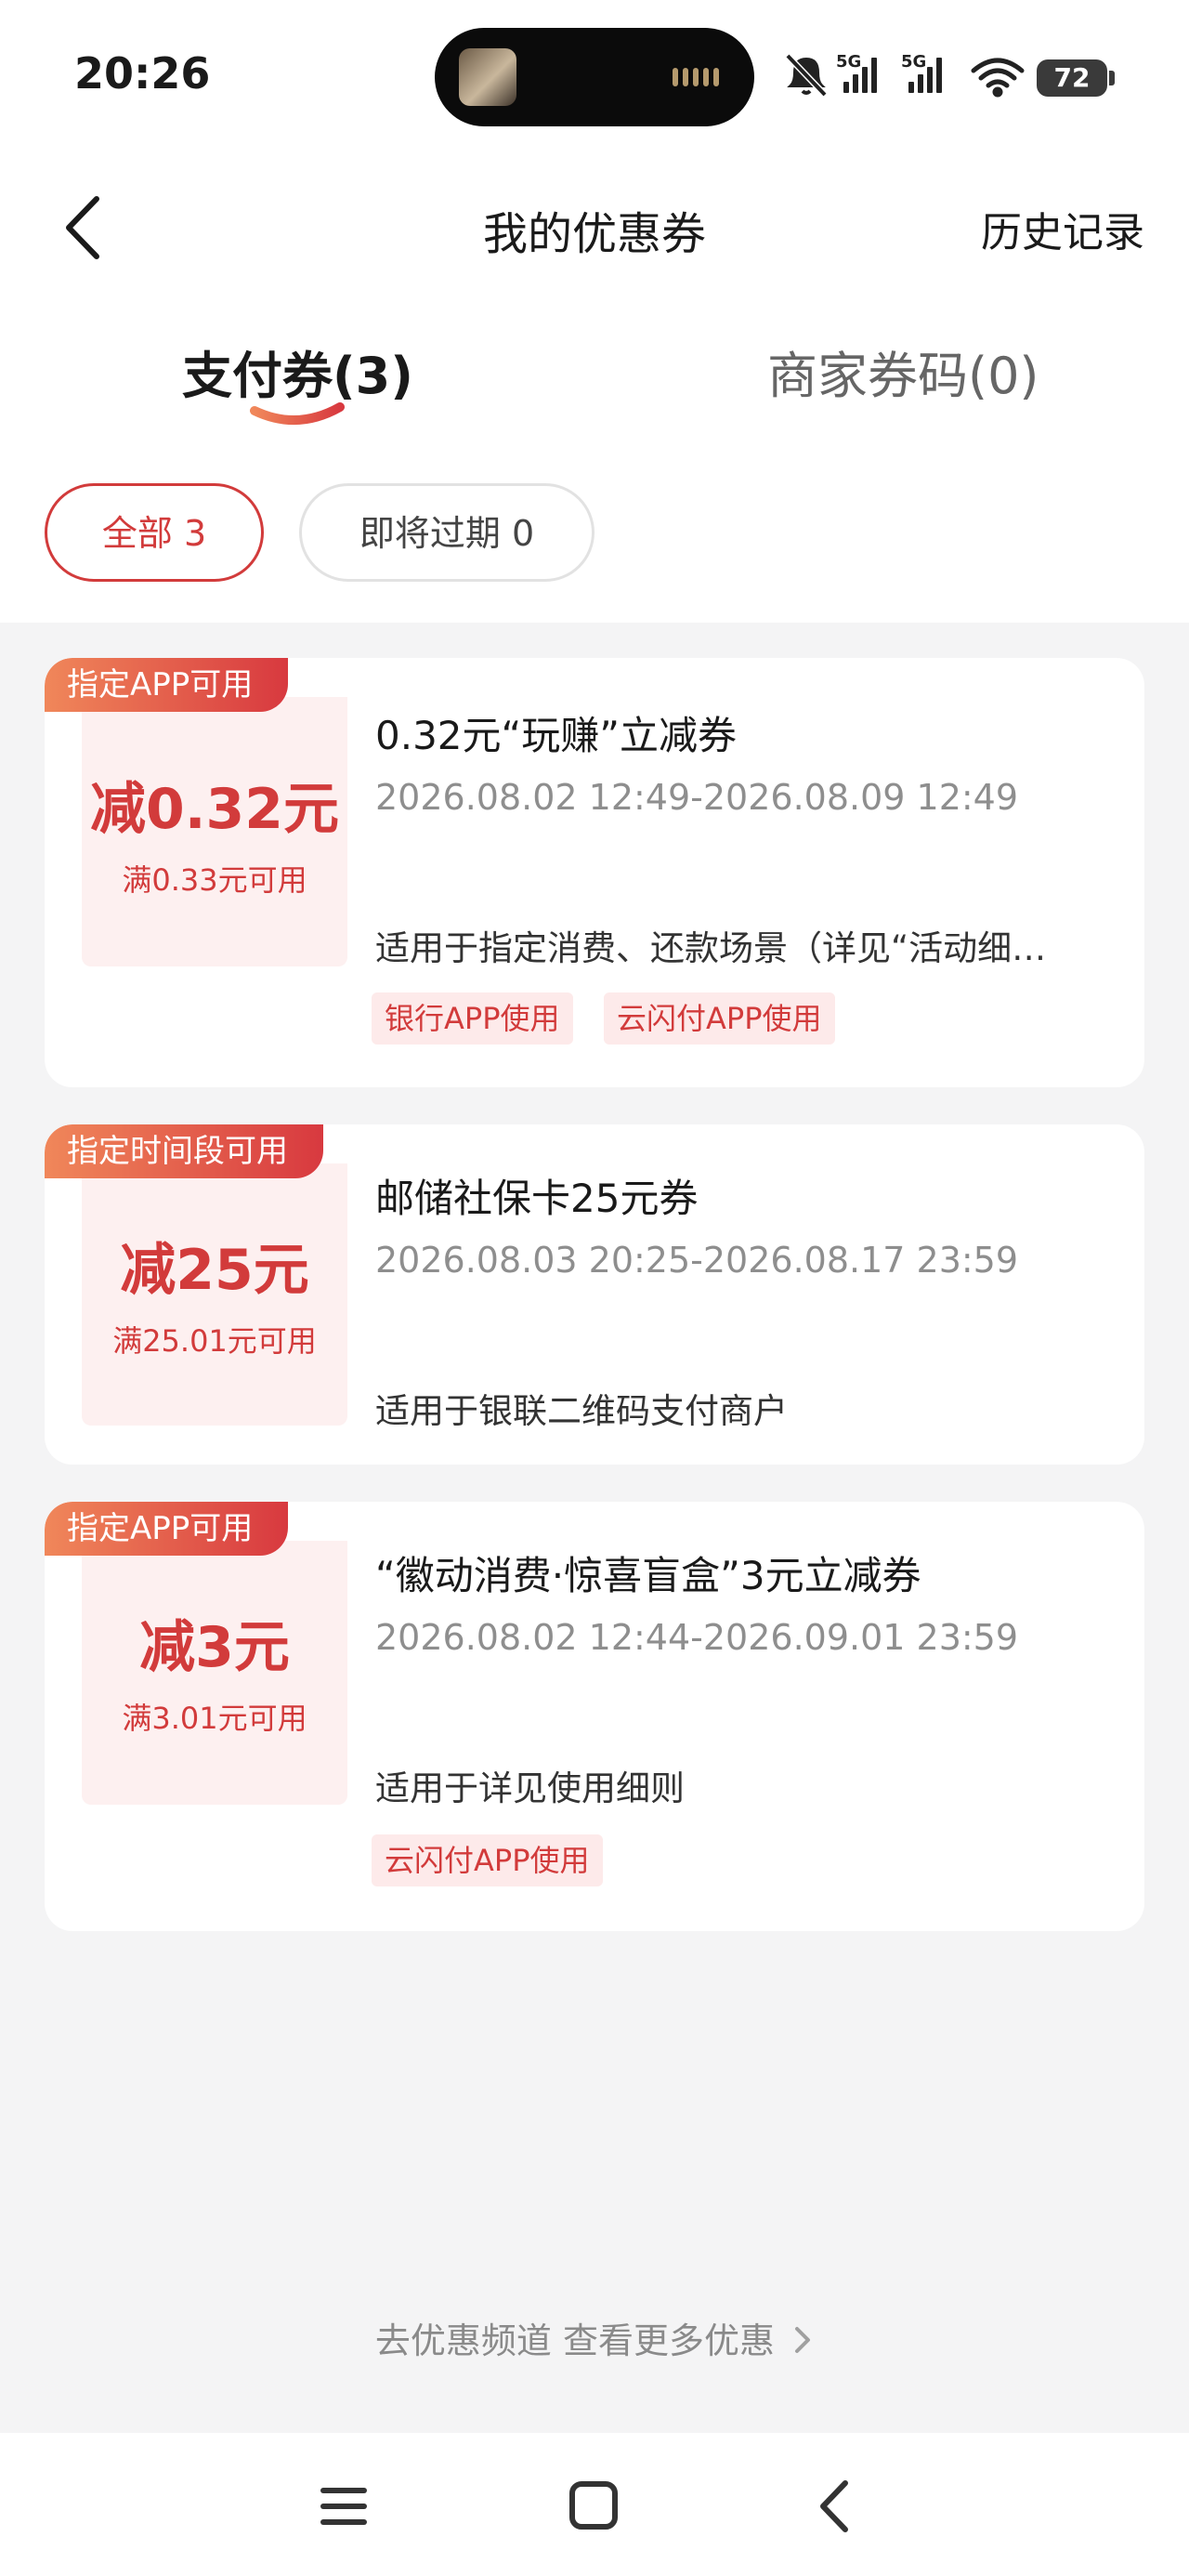 Image resolution: width=1189 pixels, height=2576 pixels. I want to click on coupon-tag: 银行APP使用, so click(472, 1018).